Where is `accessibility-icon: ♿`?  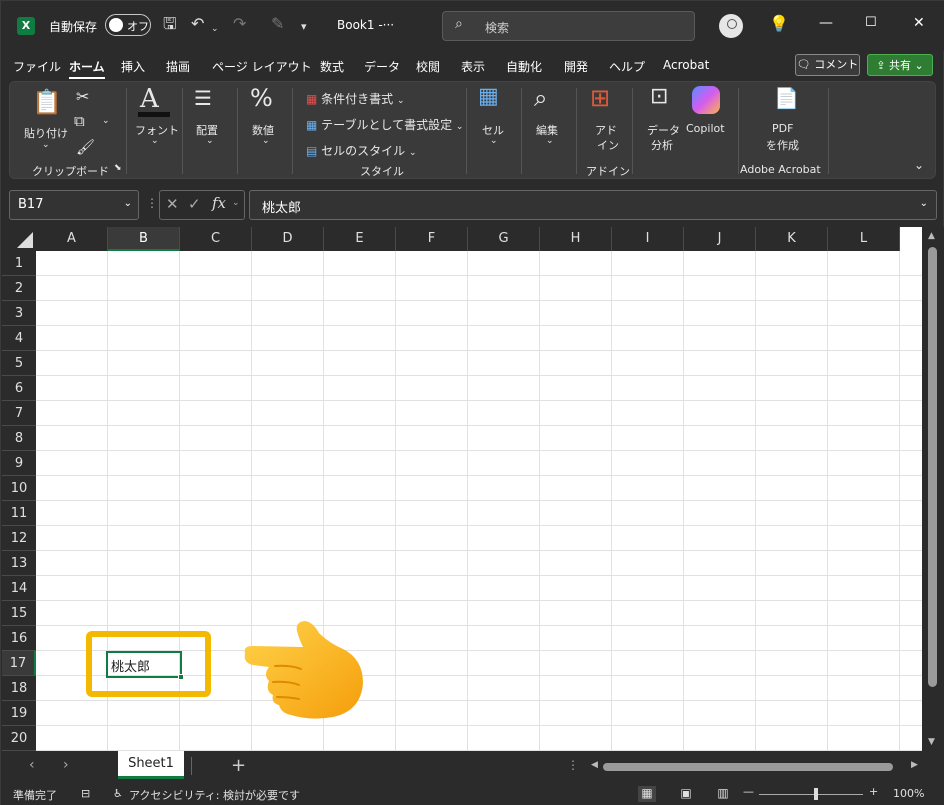
accessibility-icon: ♿ is located at coordinates (118, 793).